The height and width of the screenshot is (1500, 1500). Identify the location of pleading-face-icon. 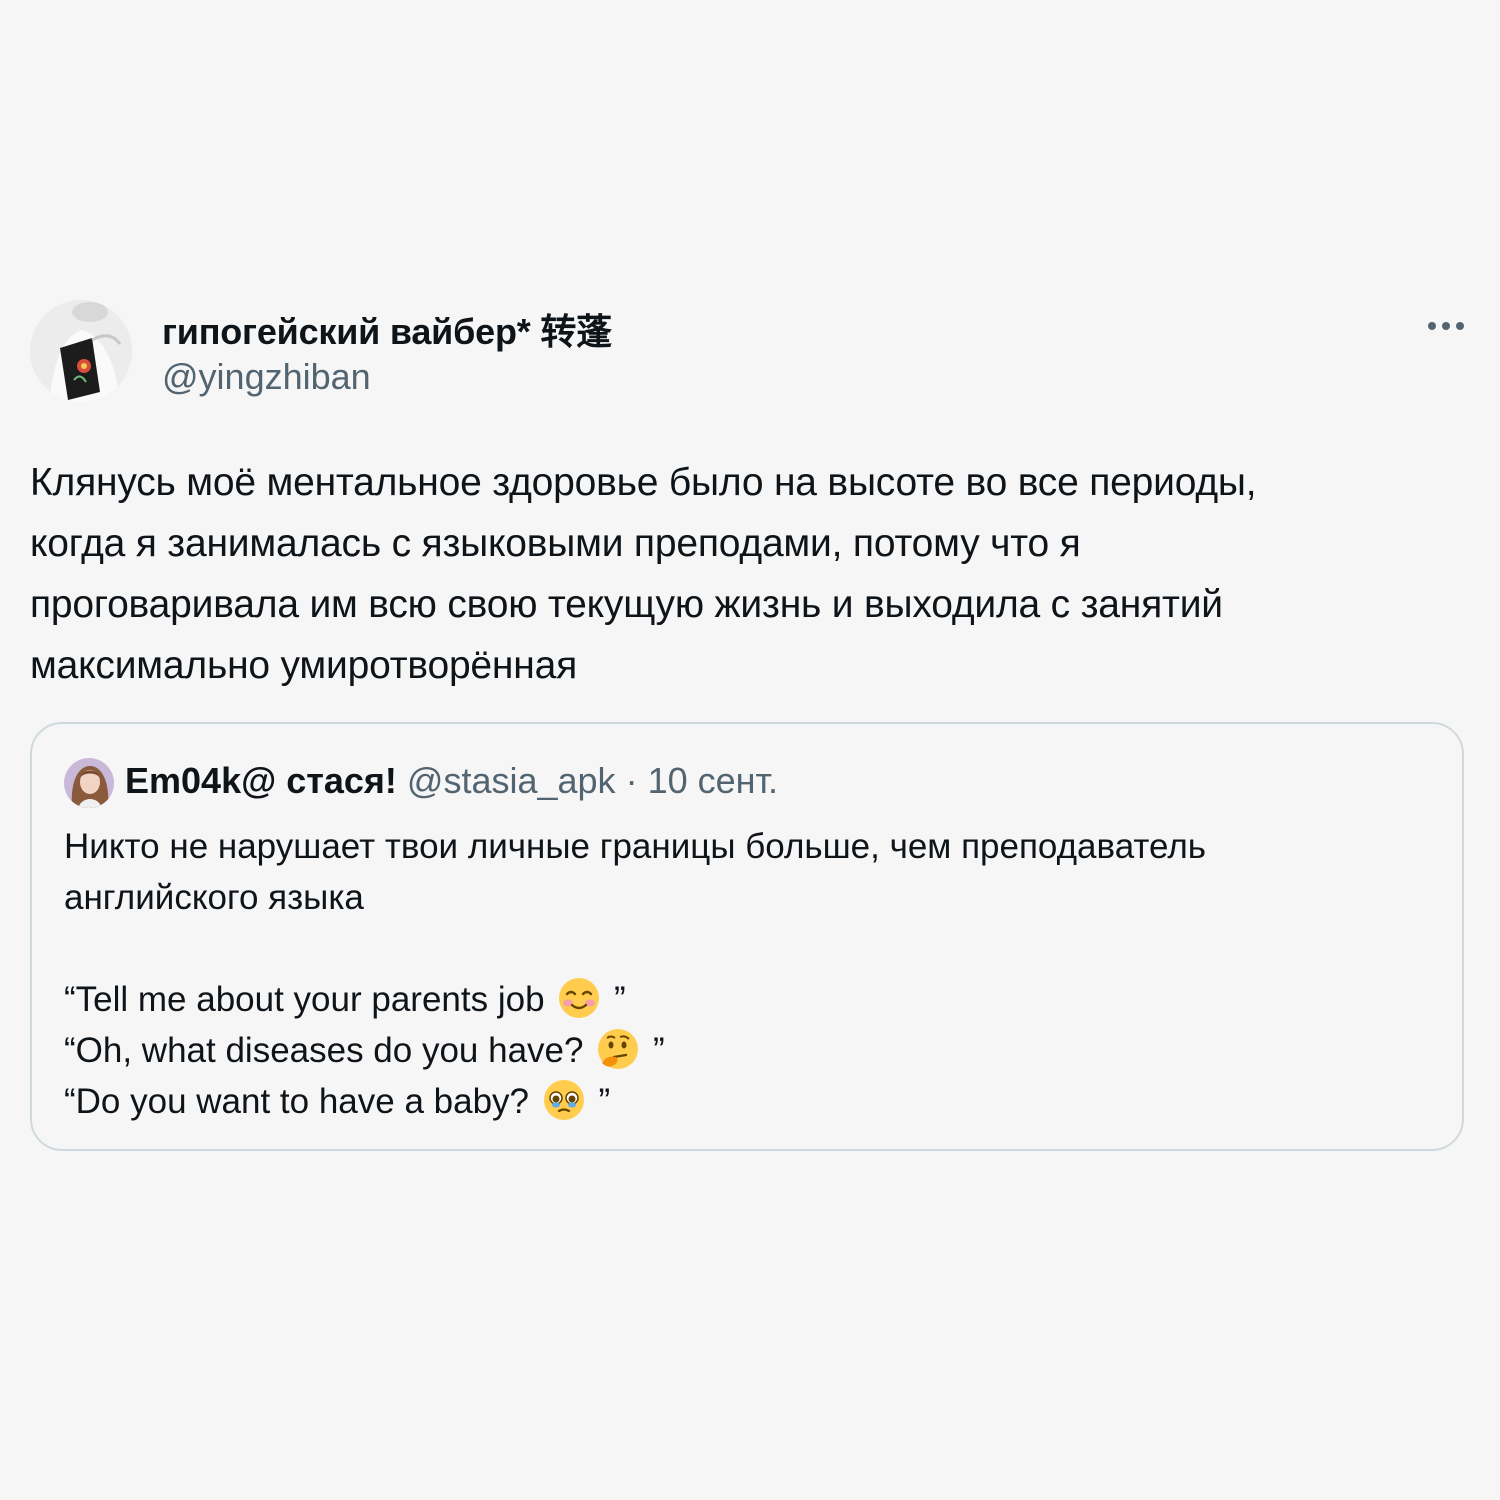
(564, 1100).